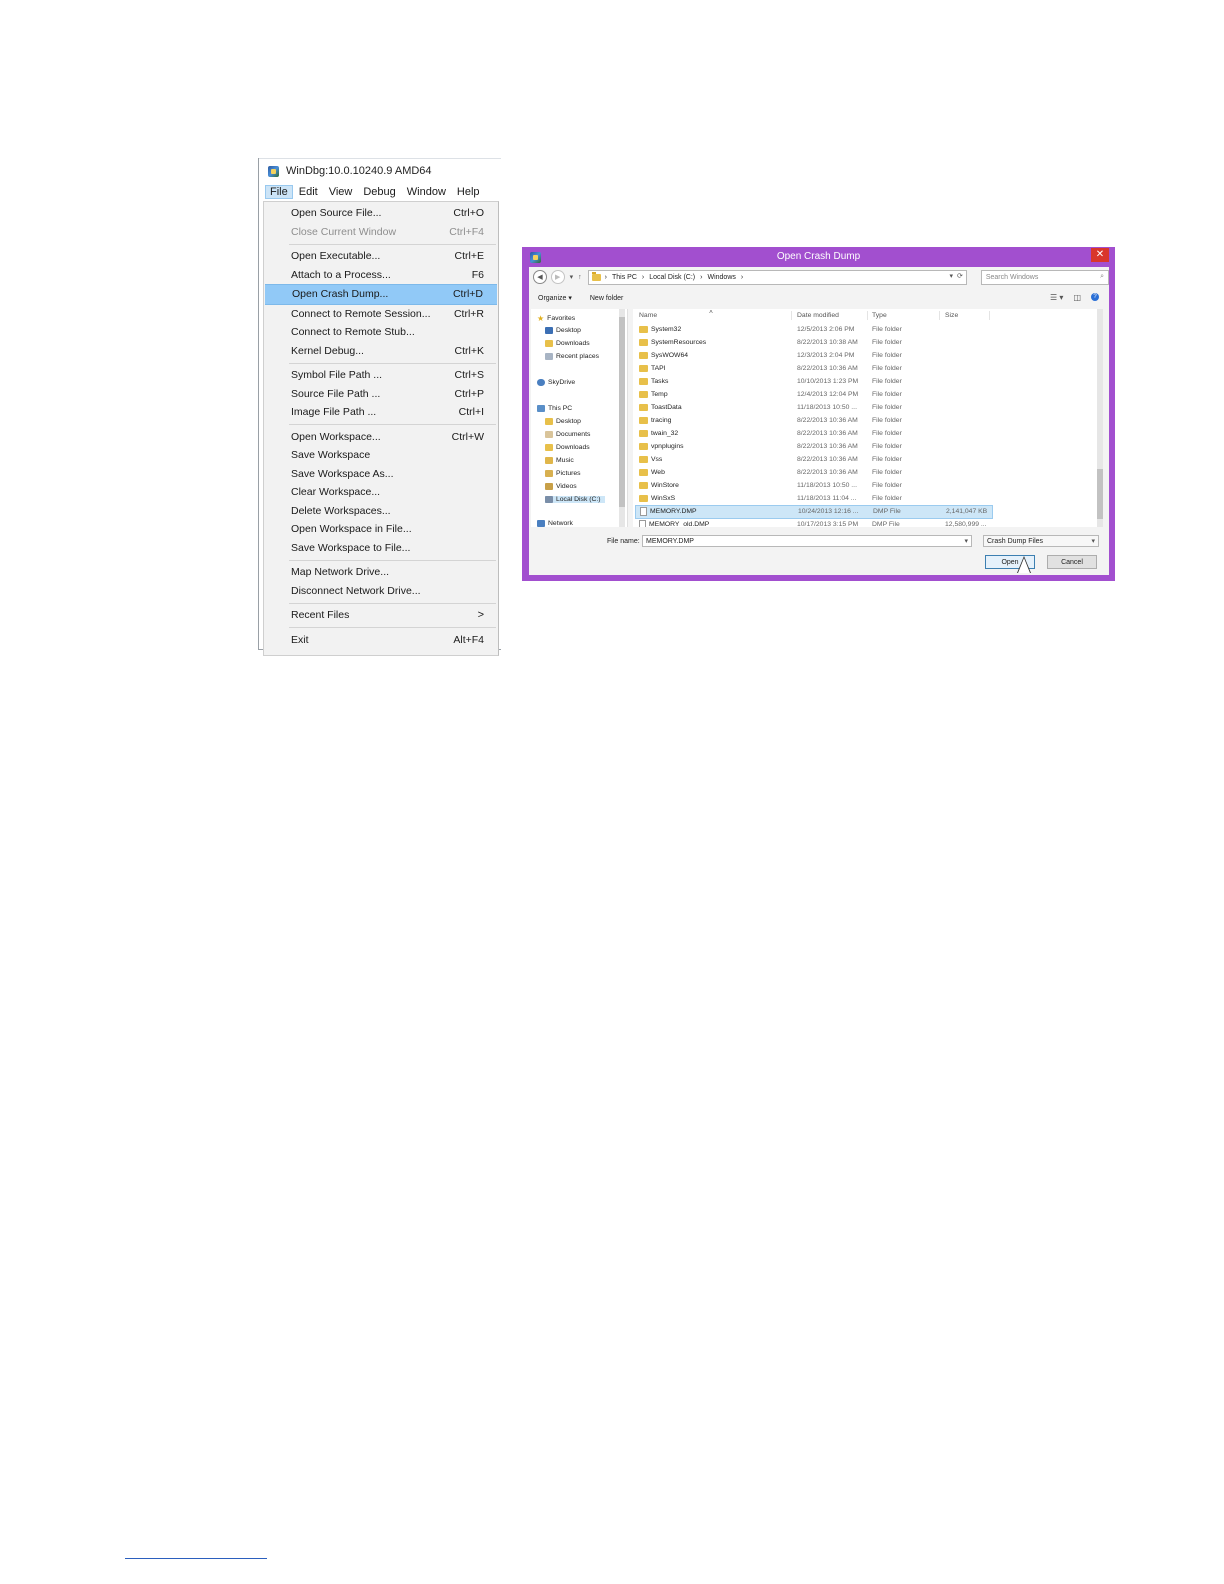 Image resolution: width=1224 pixels, height=1584 pixels. Describe the element at coordinates (578, 499) in the screenshot. I see `nav-label: Local Disk (C:)` at that location.